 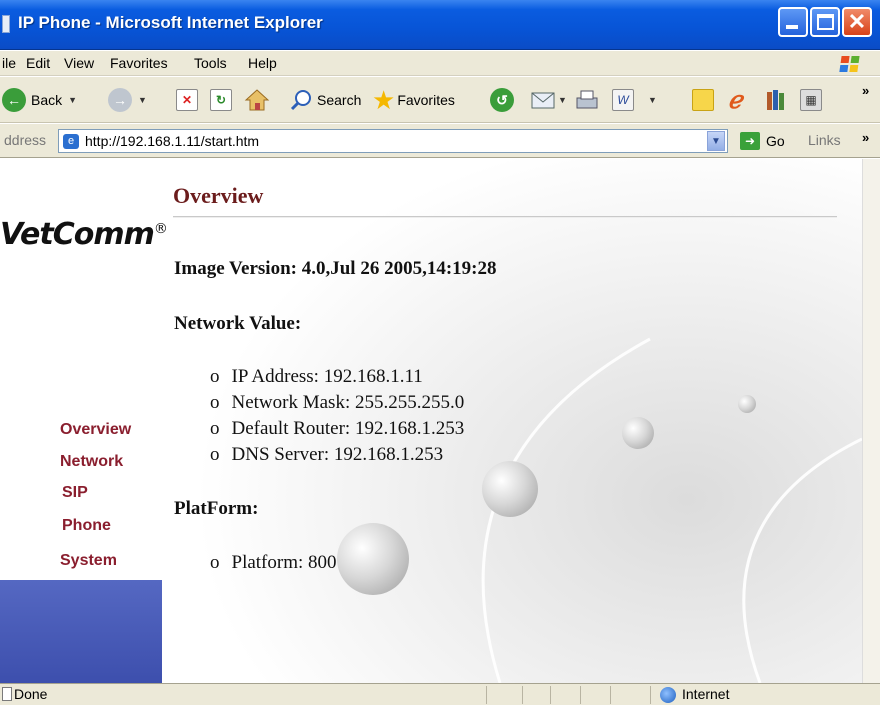 I want to click on links-overflow-icon: », so click(x=865, y=137).